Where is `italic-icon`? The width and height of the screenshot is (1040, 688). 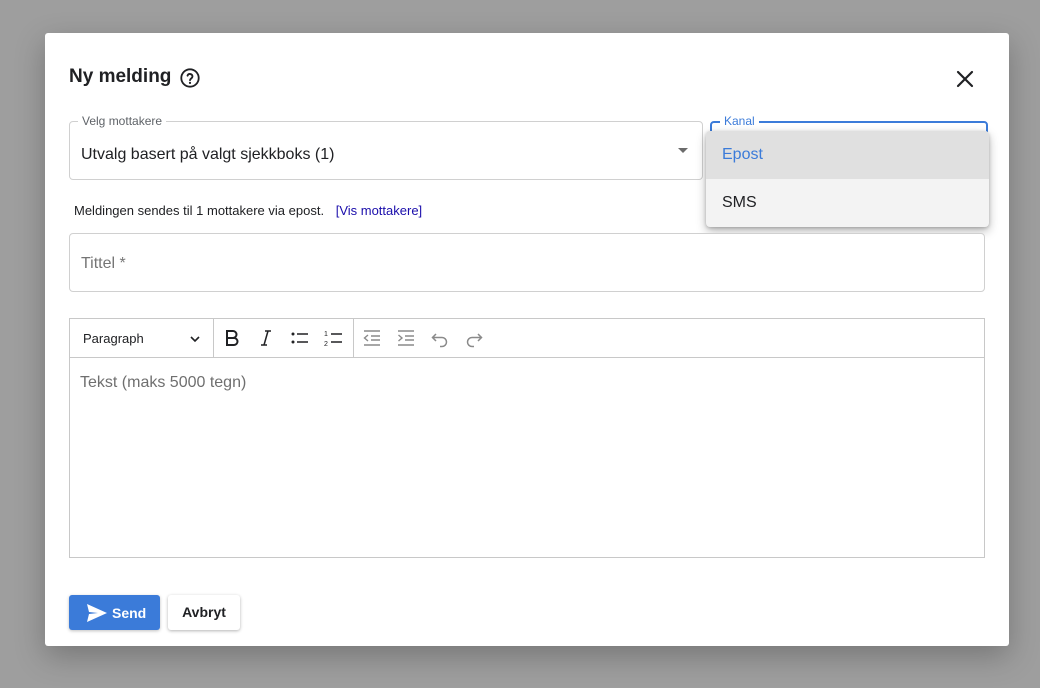 italic-icon is located at coordinates (266, 338).